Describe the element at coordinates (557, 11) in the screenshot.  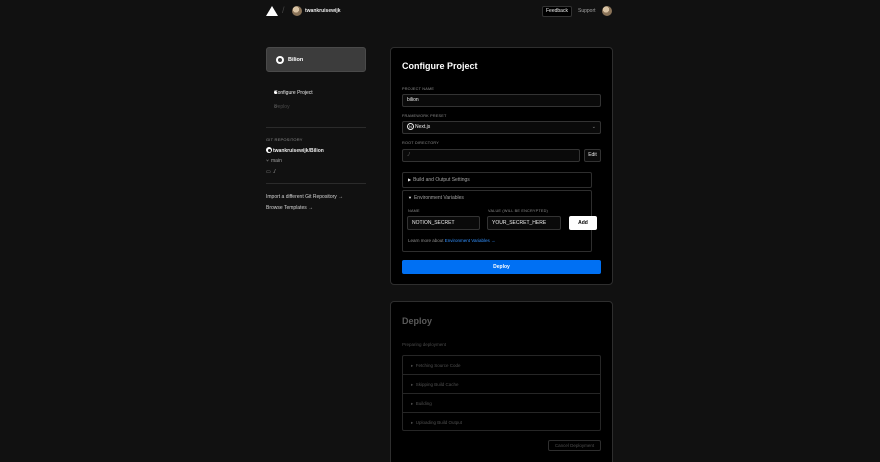
I see `feedback-button: Feedback` at that location.